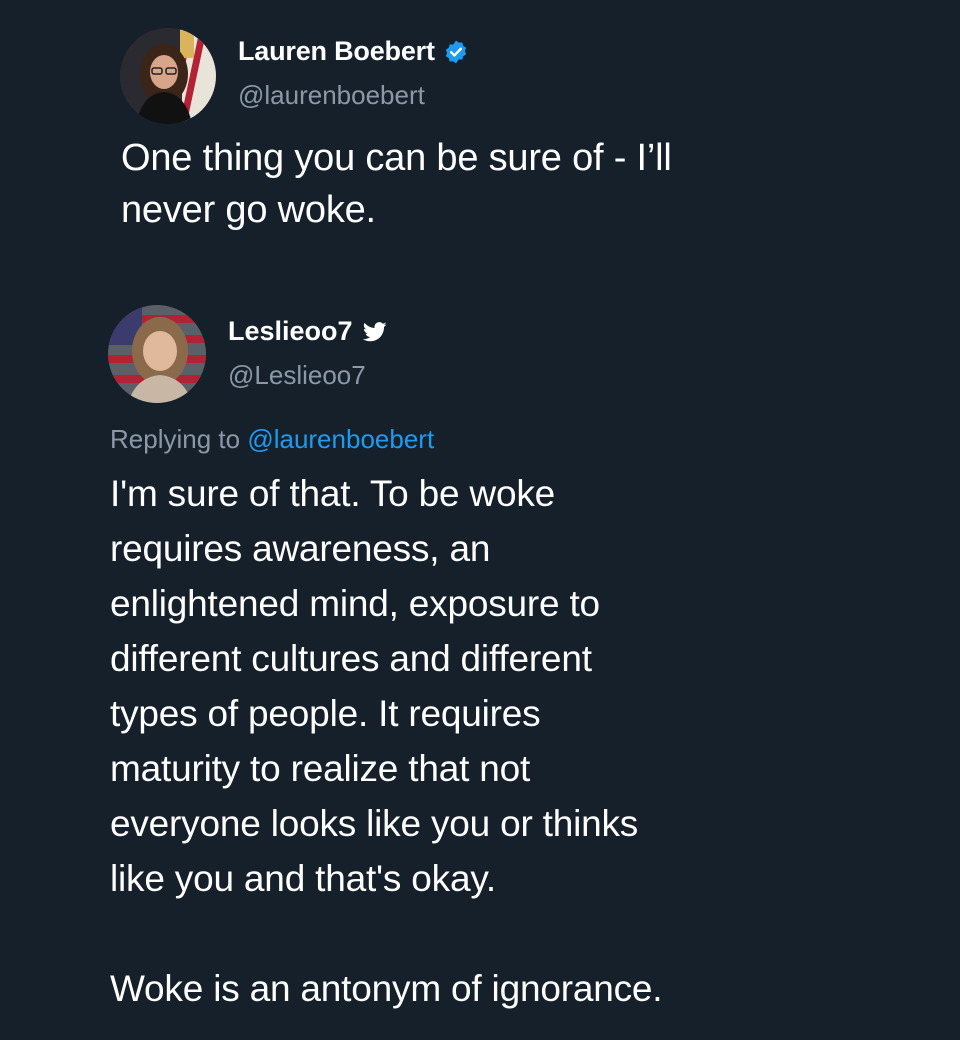 The image size is (960, 1040). I want to click on author-name: Lauren Boebert, so click(336, 51).